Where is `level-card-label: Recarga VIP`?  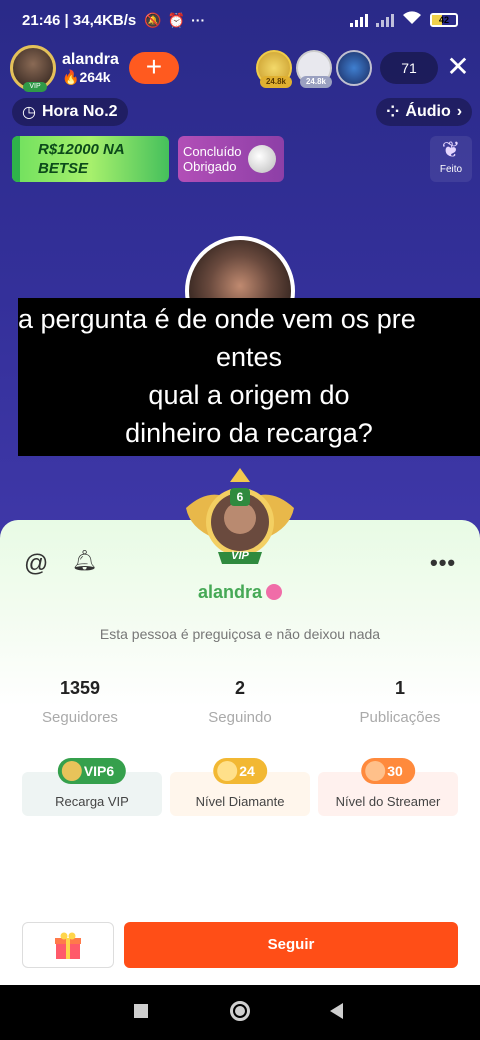 level-card-label: Recarga VIP is located at coordinates (92, 801).